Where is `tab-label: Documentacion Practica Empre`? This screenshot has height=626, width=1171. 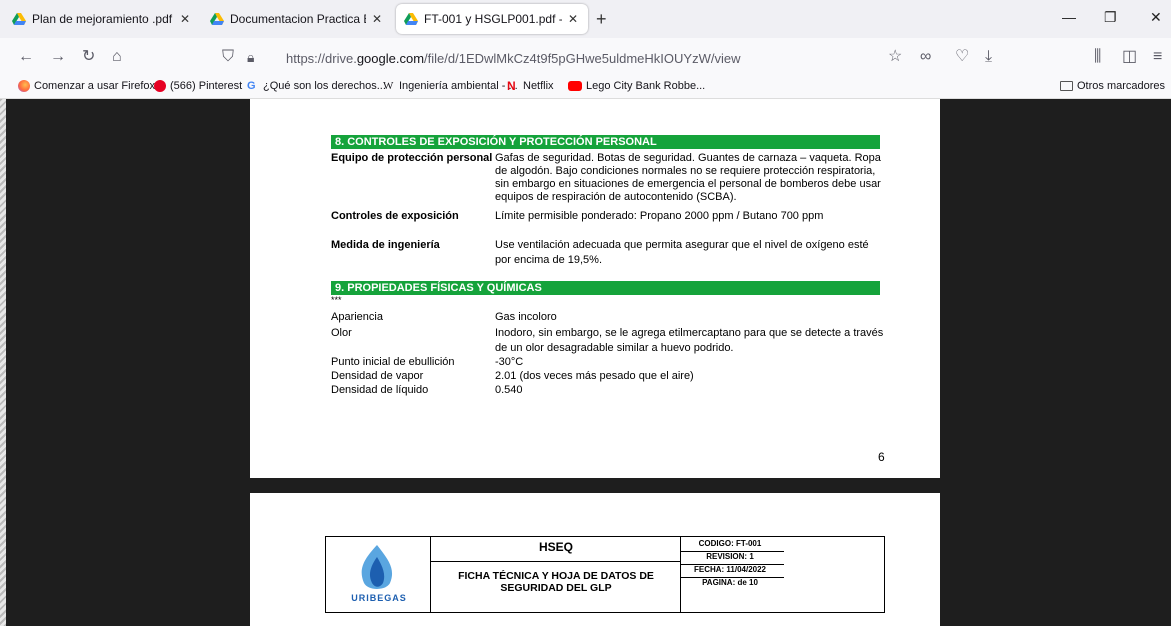
tab-label: Documentacion Practica Empre is located at coordinates (298, 19).